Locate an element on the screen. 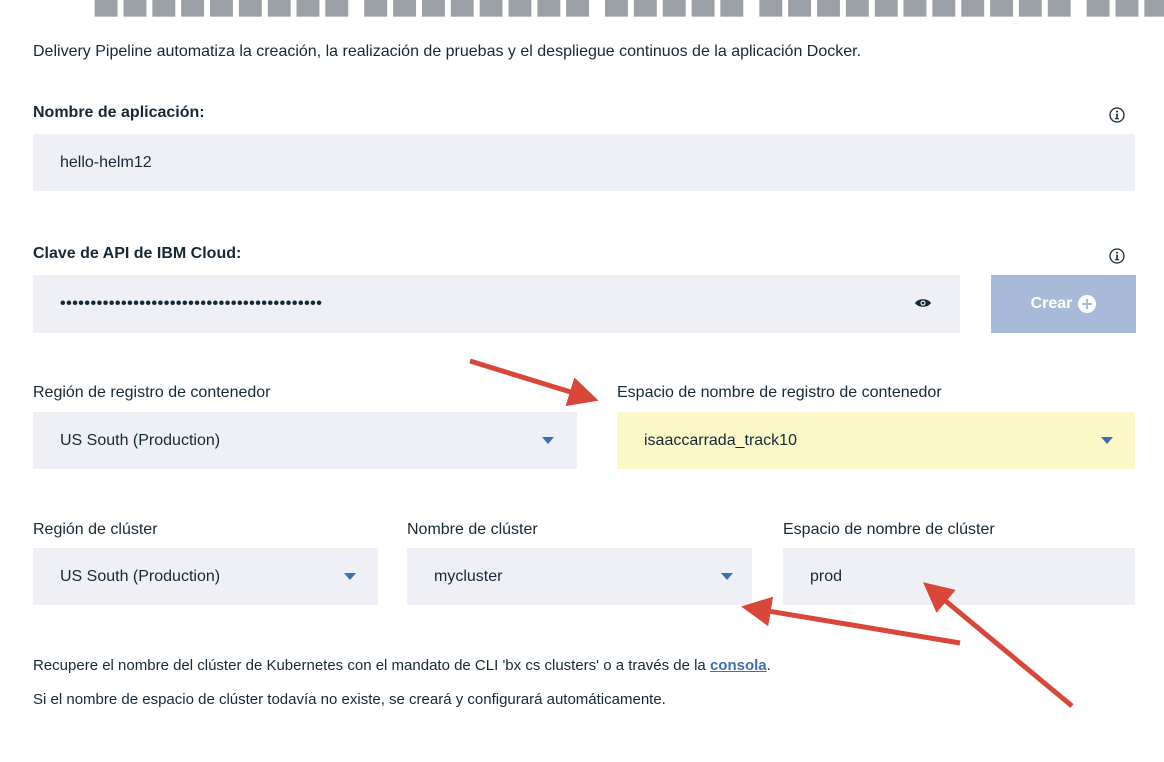 This screenshot has height=762, width=1164. arrow-to-cluster-namespace is located at coordinates (998, 645).